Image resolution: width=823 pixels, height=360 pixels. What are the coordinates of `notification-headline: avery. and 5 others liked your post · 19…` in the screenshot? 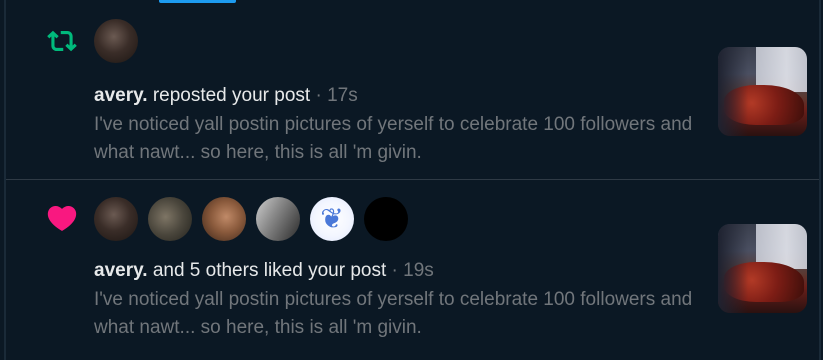 It's located at (394, 271).